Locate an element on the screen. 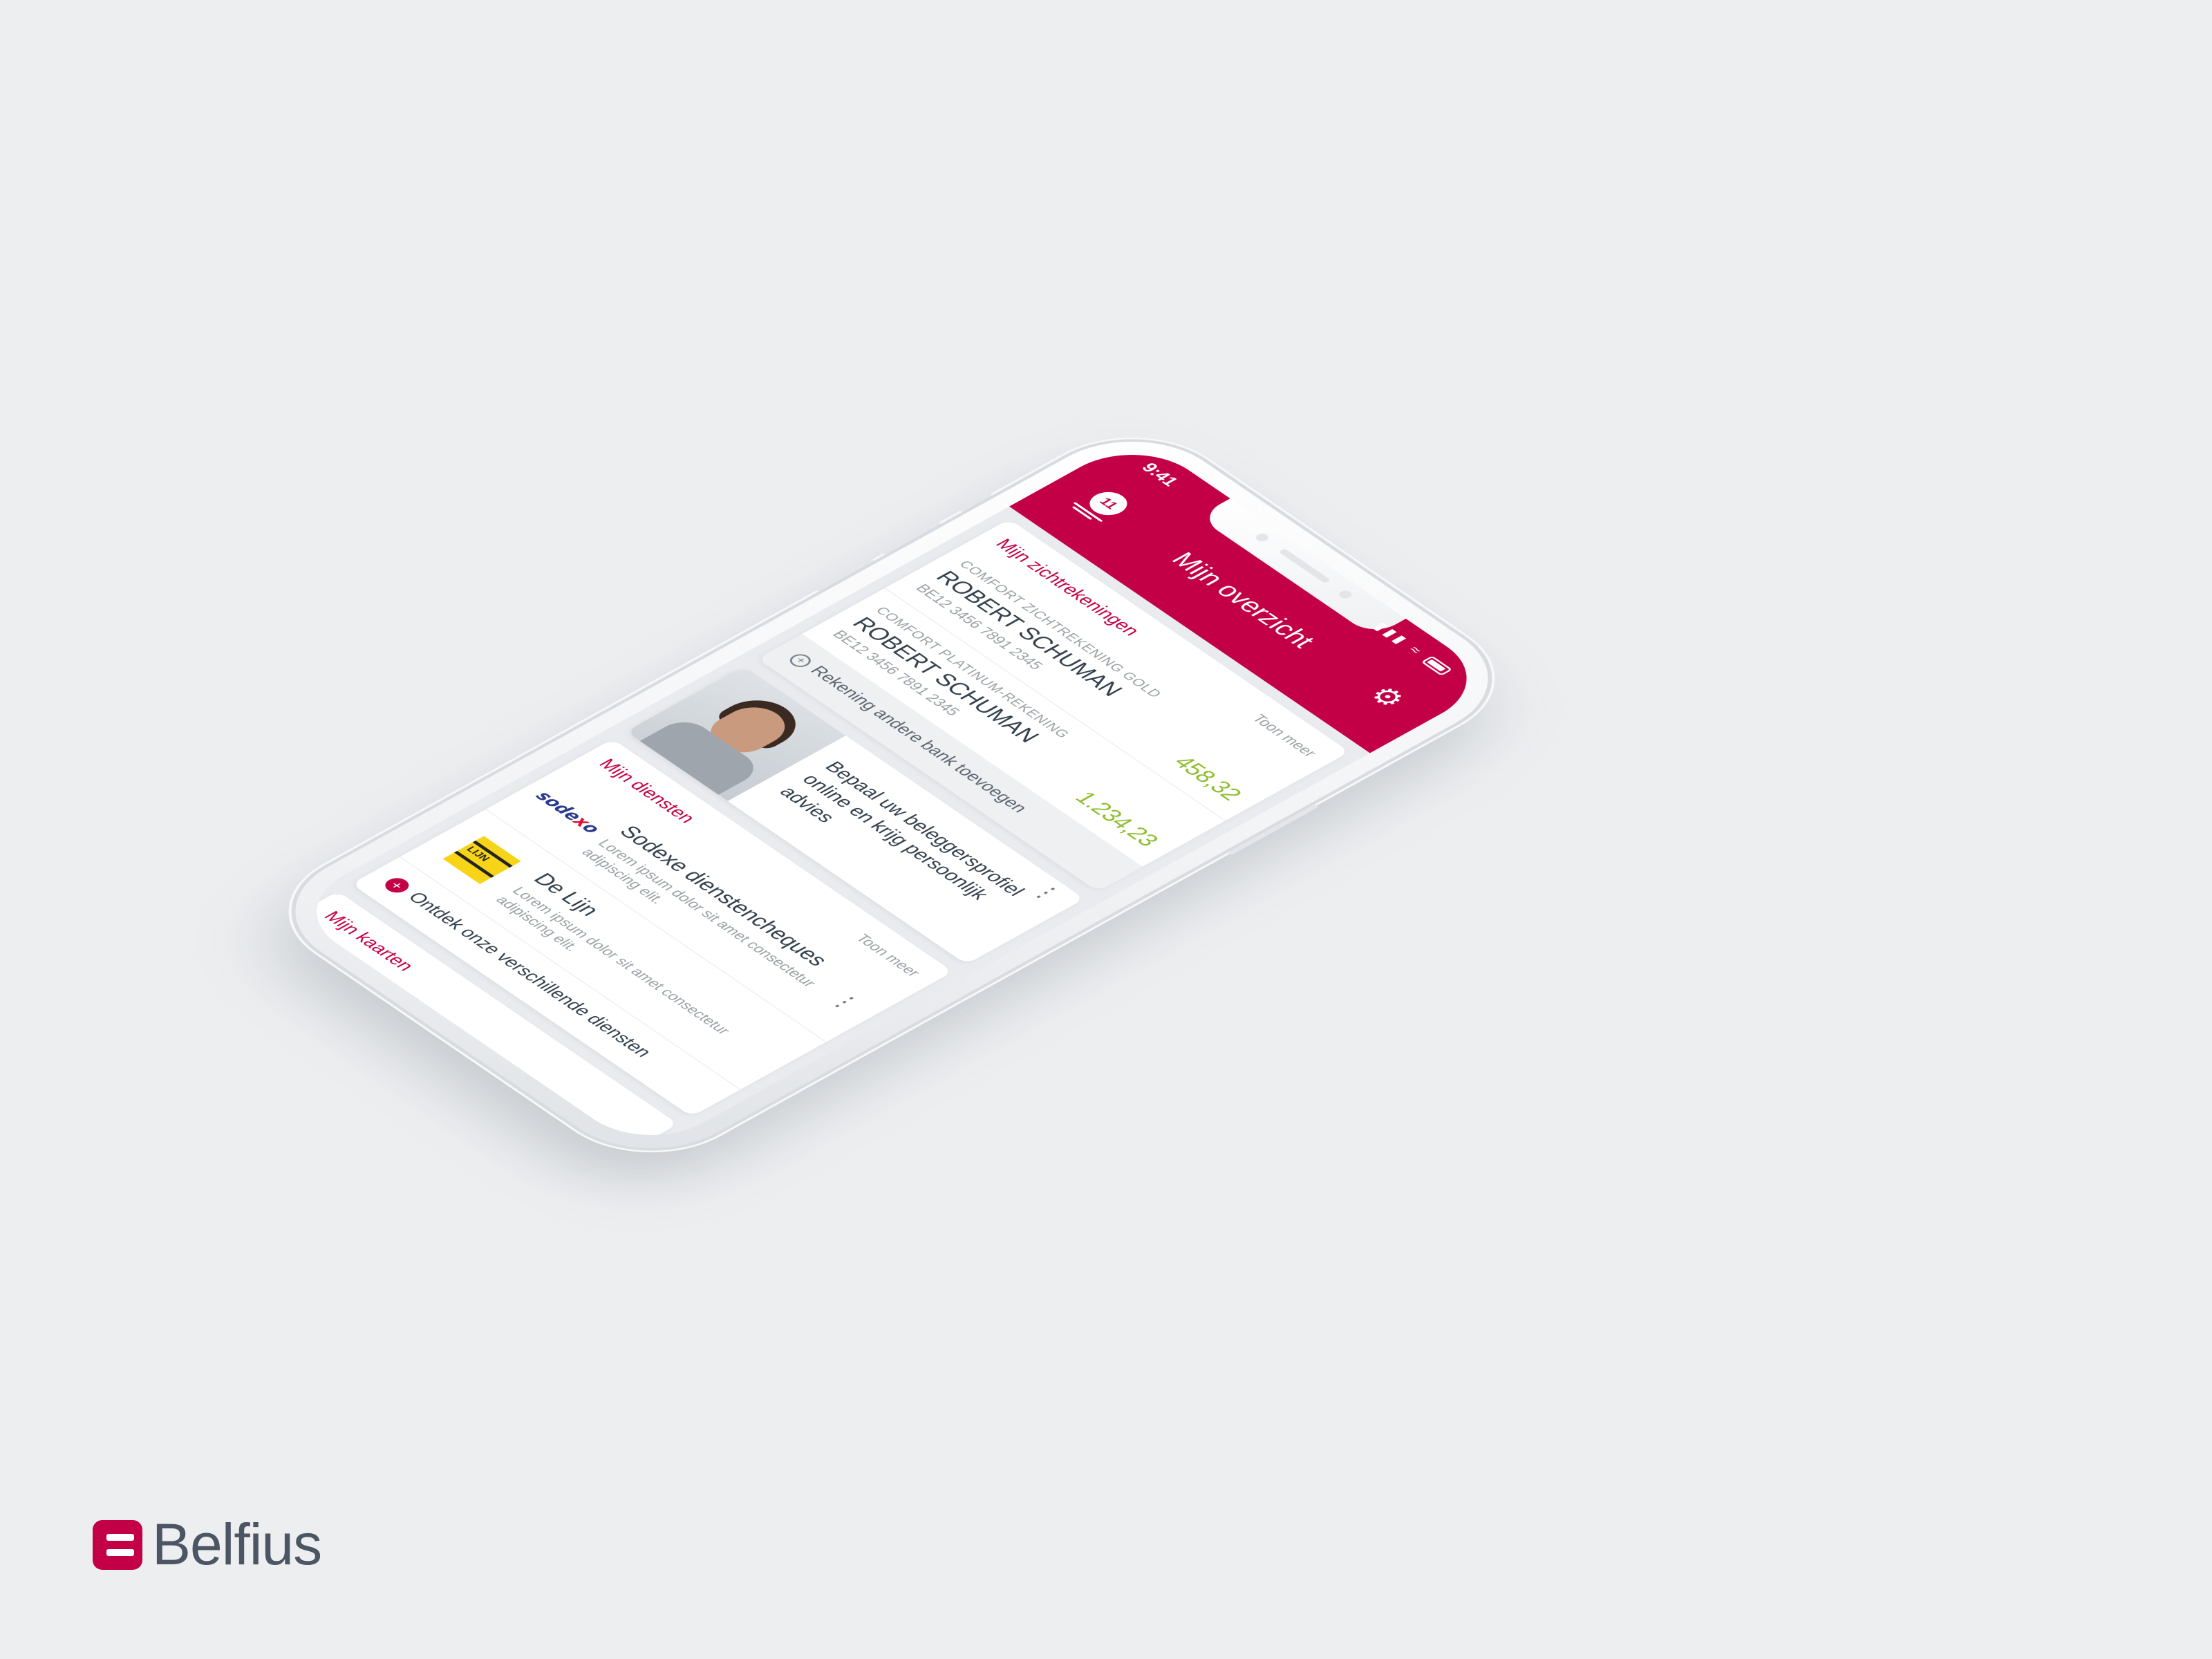 This screenshot has height=1659, width=2212. speaker-grille is located at coordinates (1304, 566).